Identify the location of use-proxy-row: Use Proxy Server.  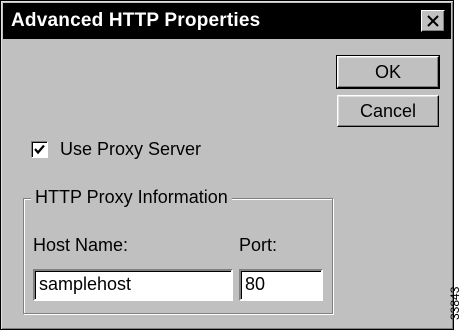
(116, 149).